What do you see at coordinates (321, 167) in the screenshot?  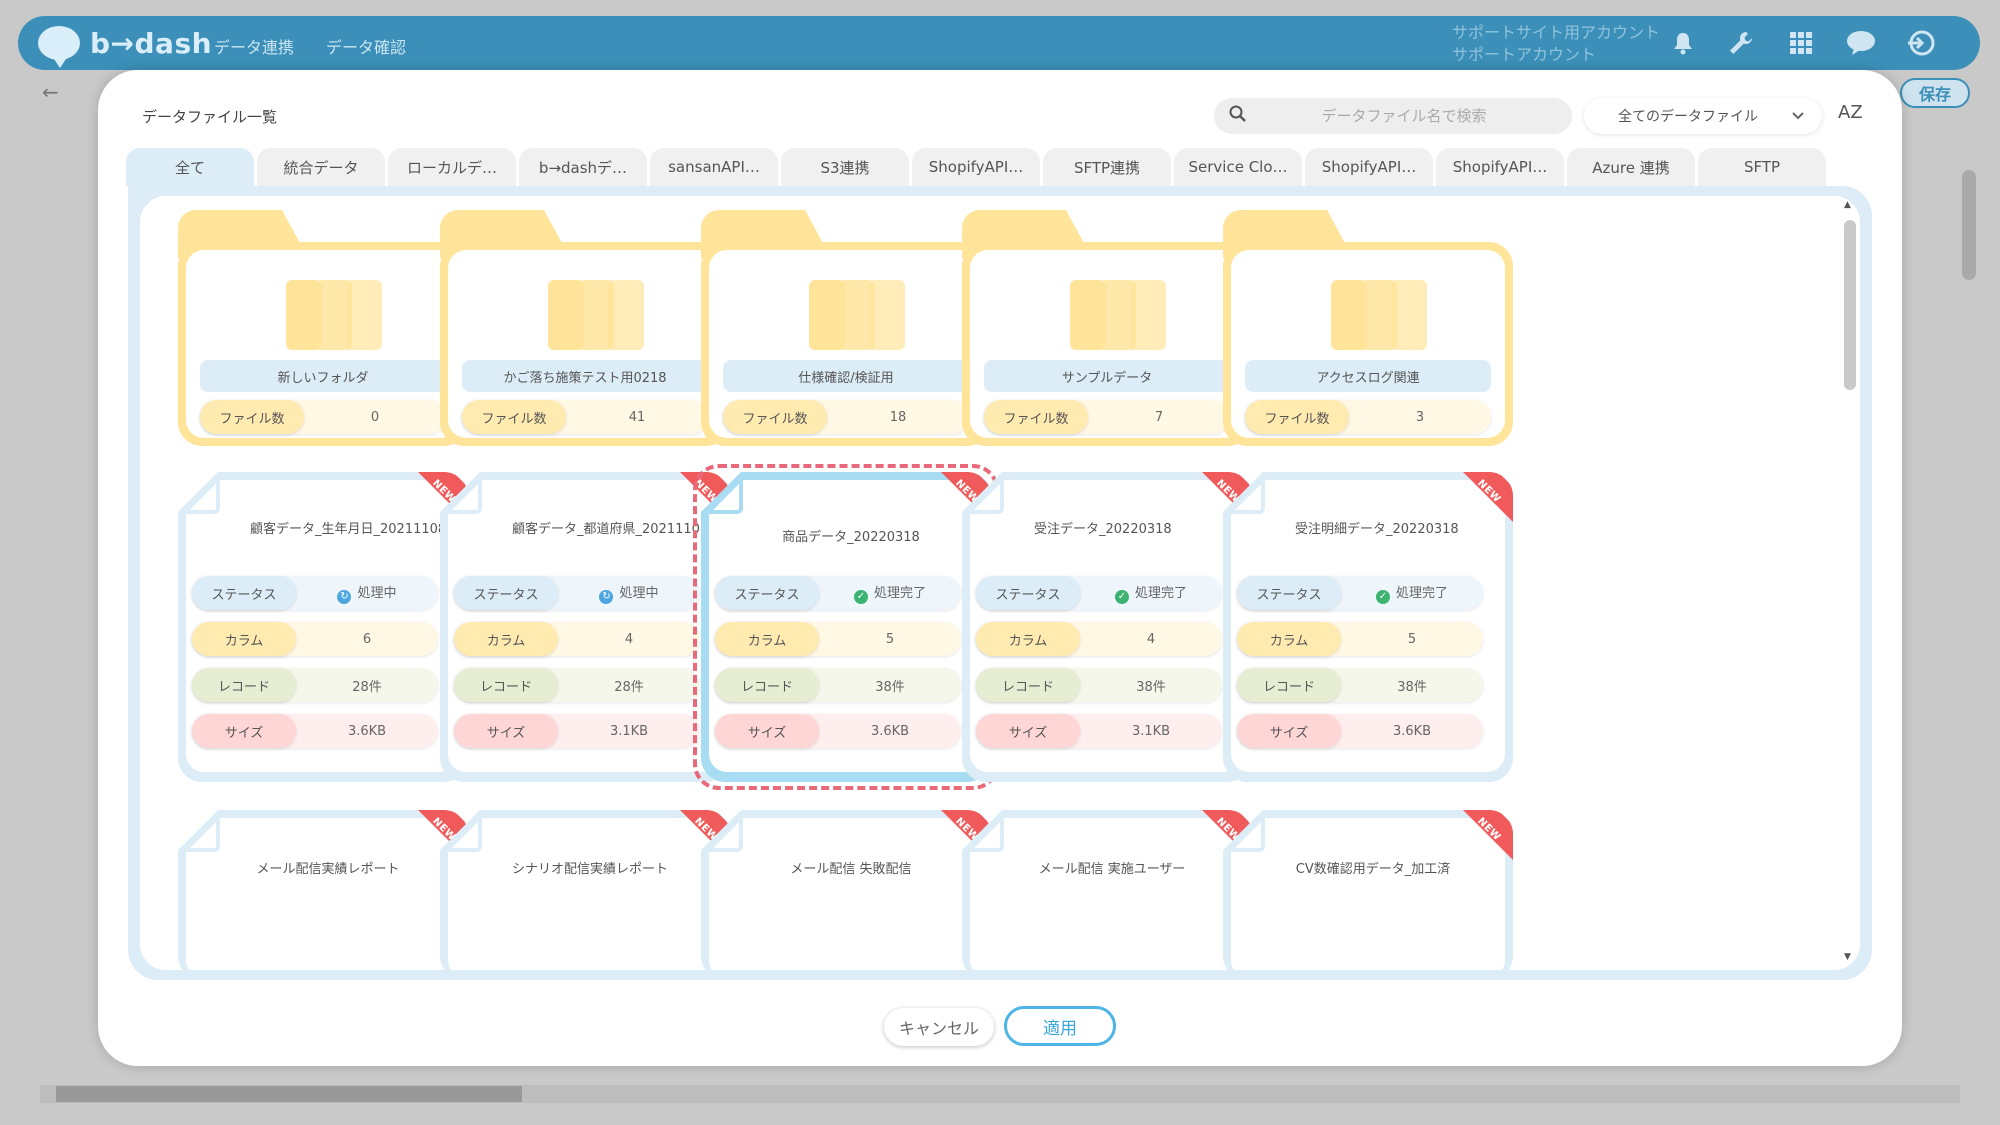 I see `tab-1: 統合データ` at bounding box center [321, 167].